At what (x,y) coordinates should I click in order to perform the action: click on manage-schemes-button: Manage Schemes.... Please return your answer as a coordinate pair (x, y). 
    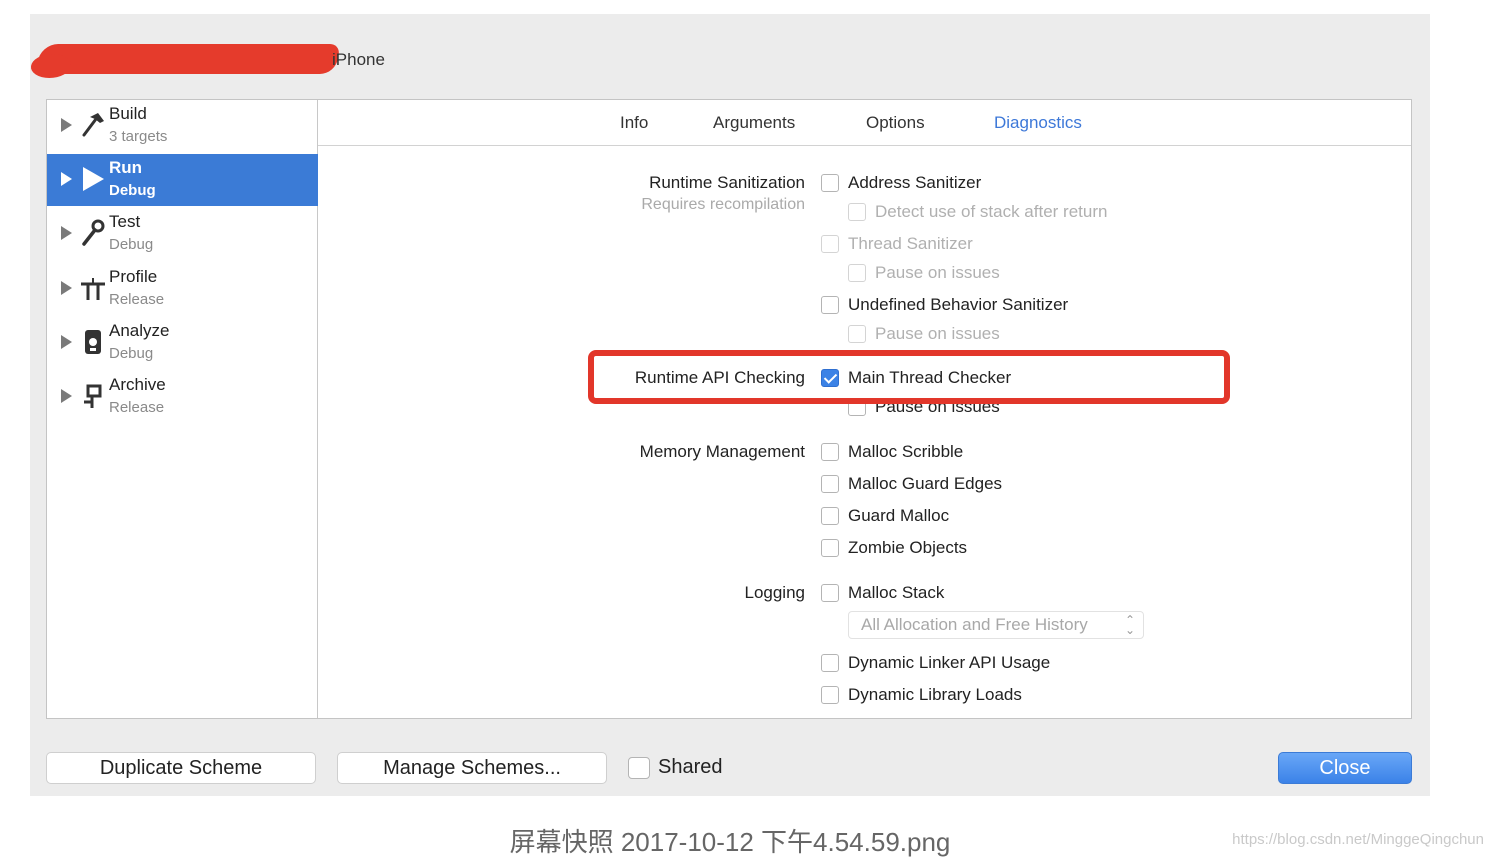
    Looking at the image, I should click on (472, 768).